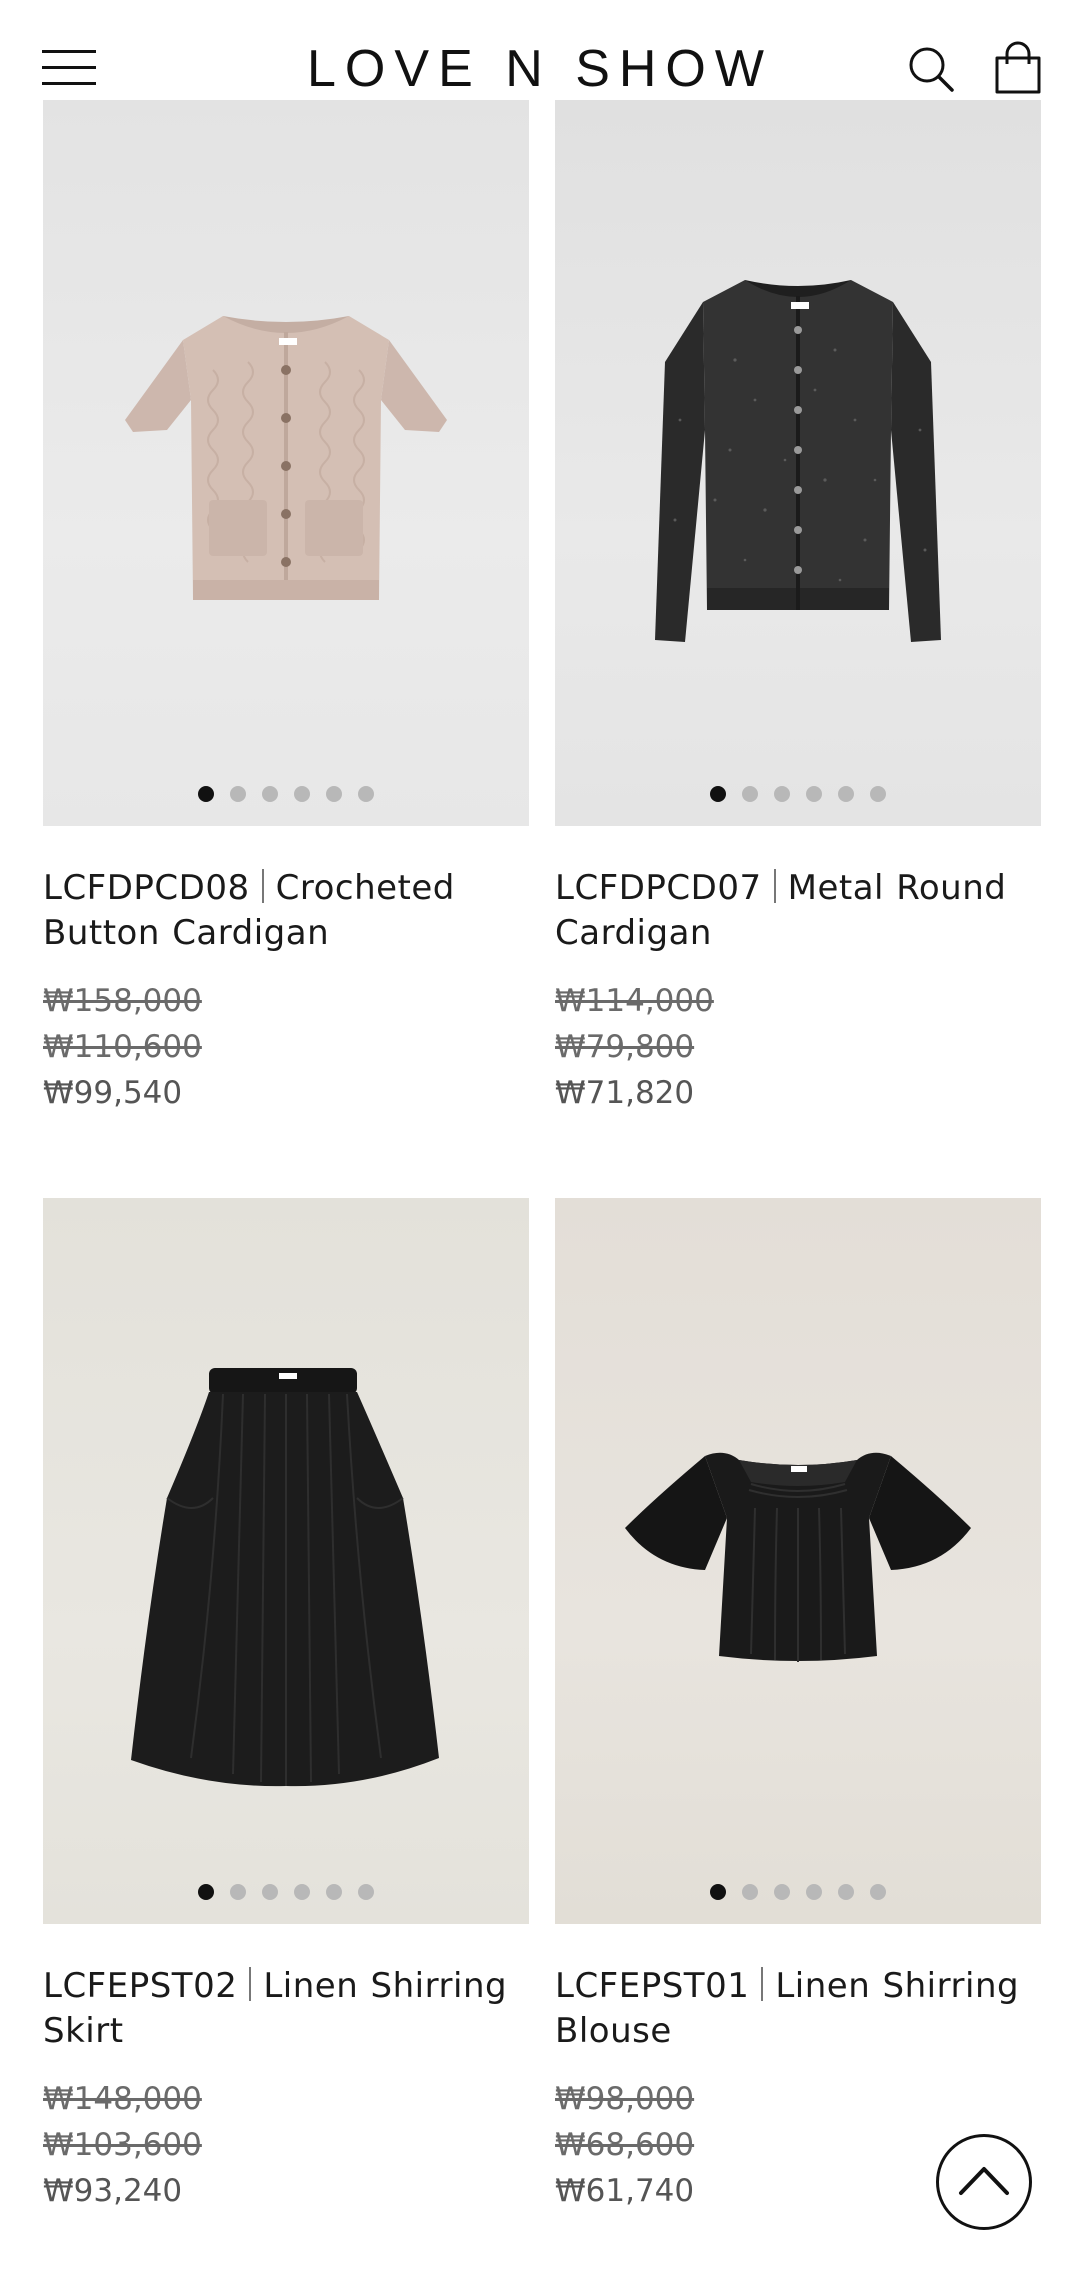 The height and width of the screenshot is (2284, 1080). What do you see at coordinates (798, 1047) in the screenshot?
I see `product-prices: ₩114,000 ₩79,800 ₩71,820` at bounding box center [798, 1047].